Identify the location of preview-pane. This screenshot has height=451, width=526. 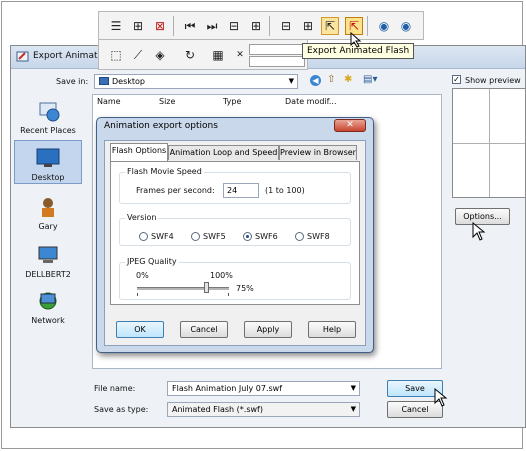
(489, 143).